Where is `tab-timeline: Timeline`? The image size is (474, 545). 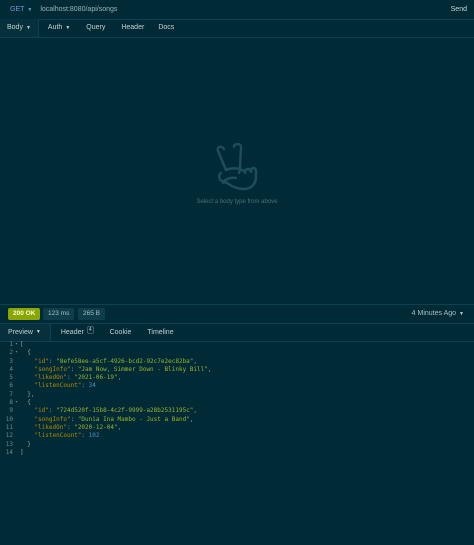
tab-timeline: Timeline is located at coordinates (160, 332).